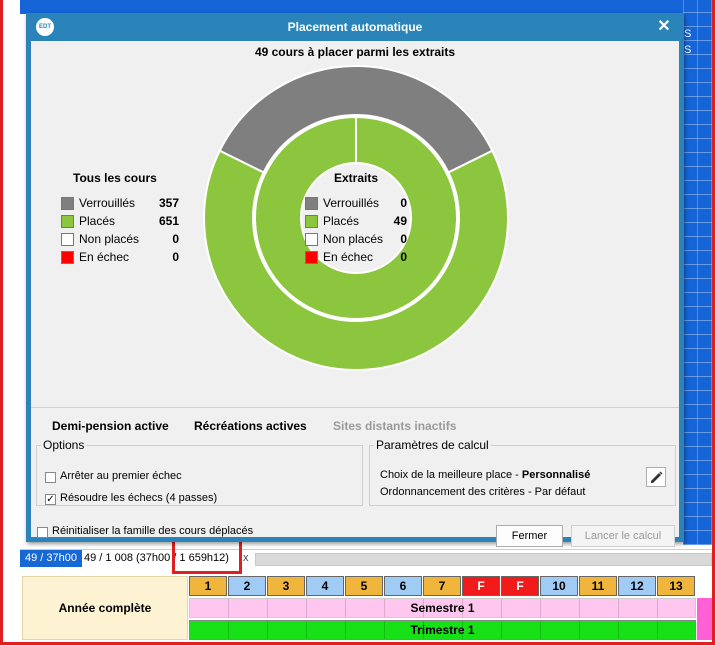  I want to click on demi-pension-status: Demi-pension active, so click(110, 426).